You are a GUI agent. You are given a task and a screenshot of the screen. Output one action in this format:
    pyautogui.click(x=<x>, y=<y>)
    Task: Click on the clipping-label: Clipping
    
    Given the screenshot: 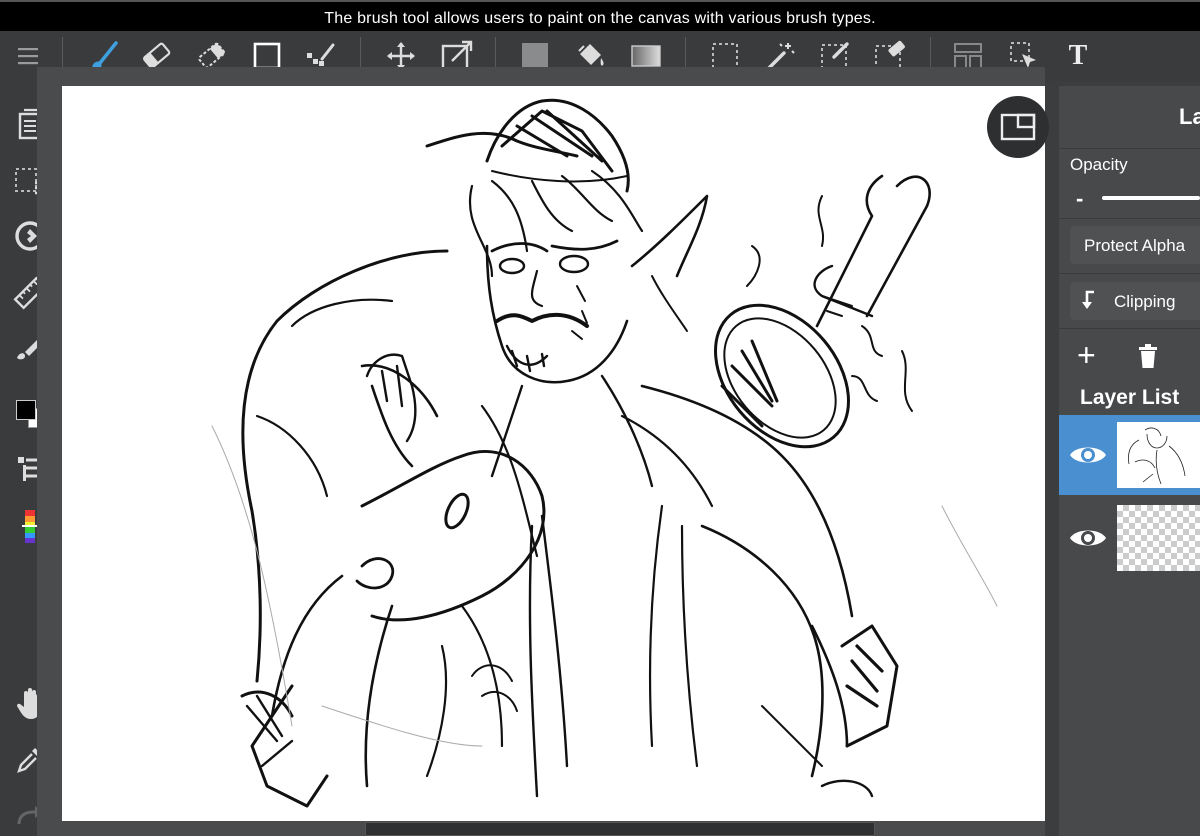 What is the action you would take?
    pyautogui.click(x=1145, y=301)
    